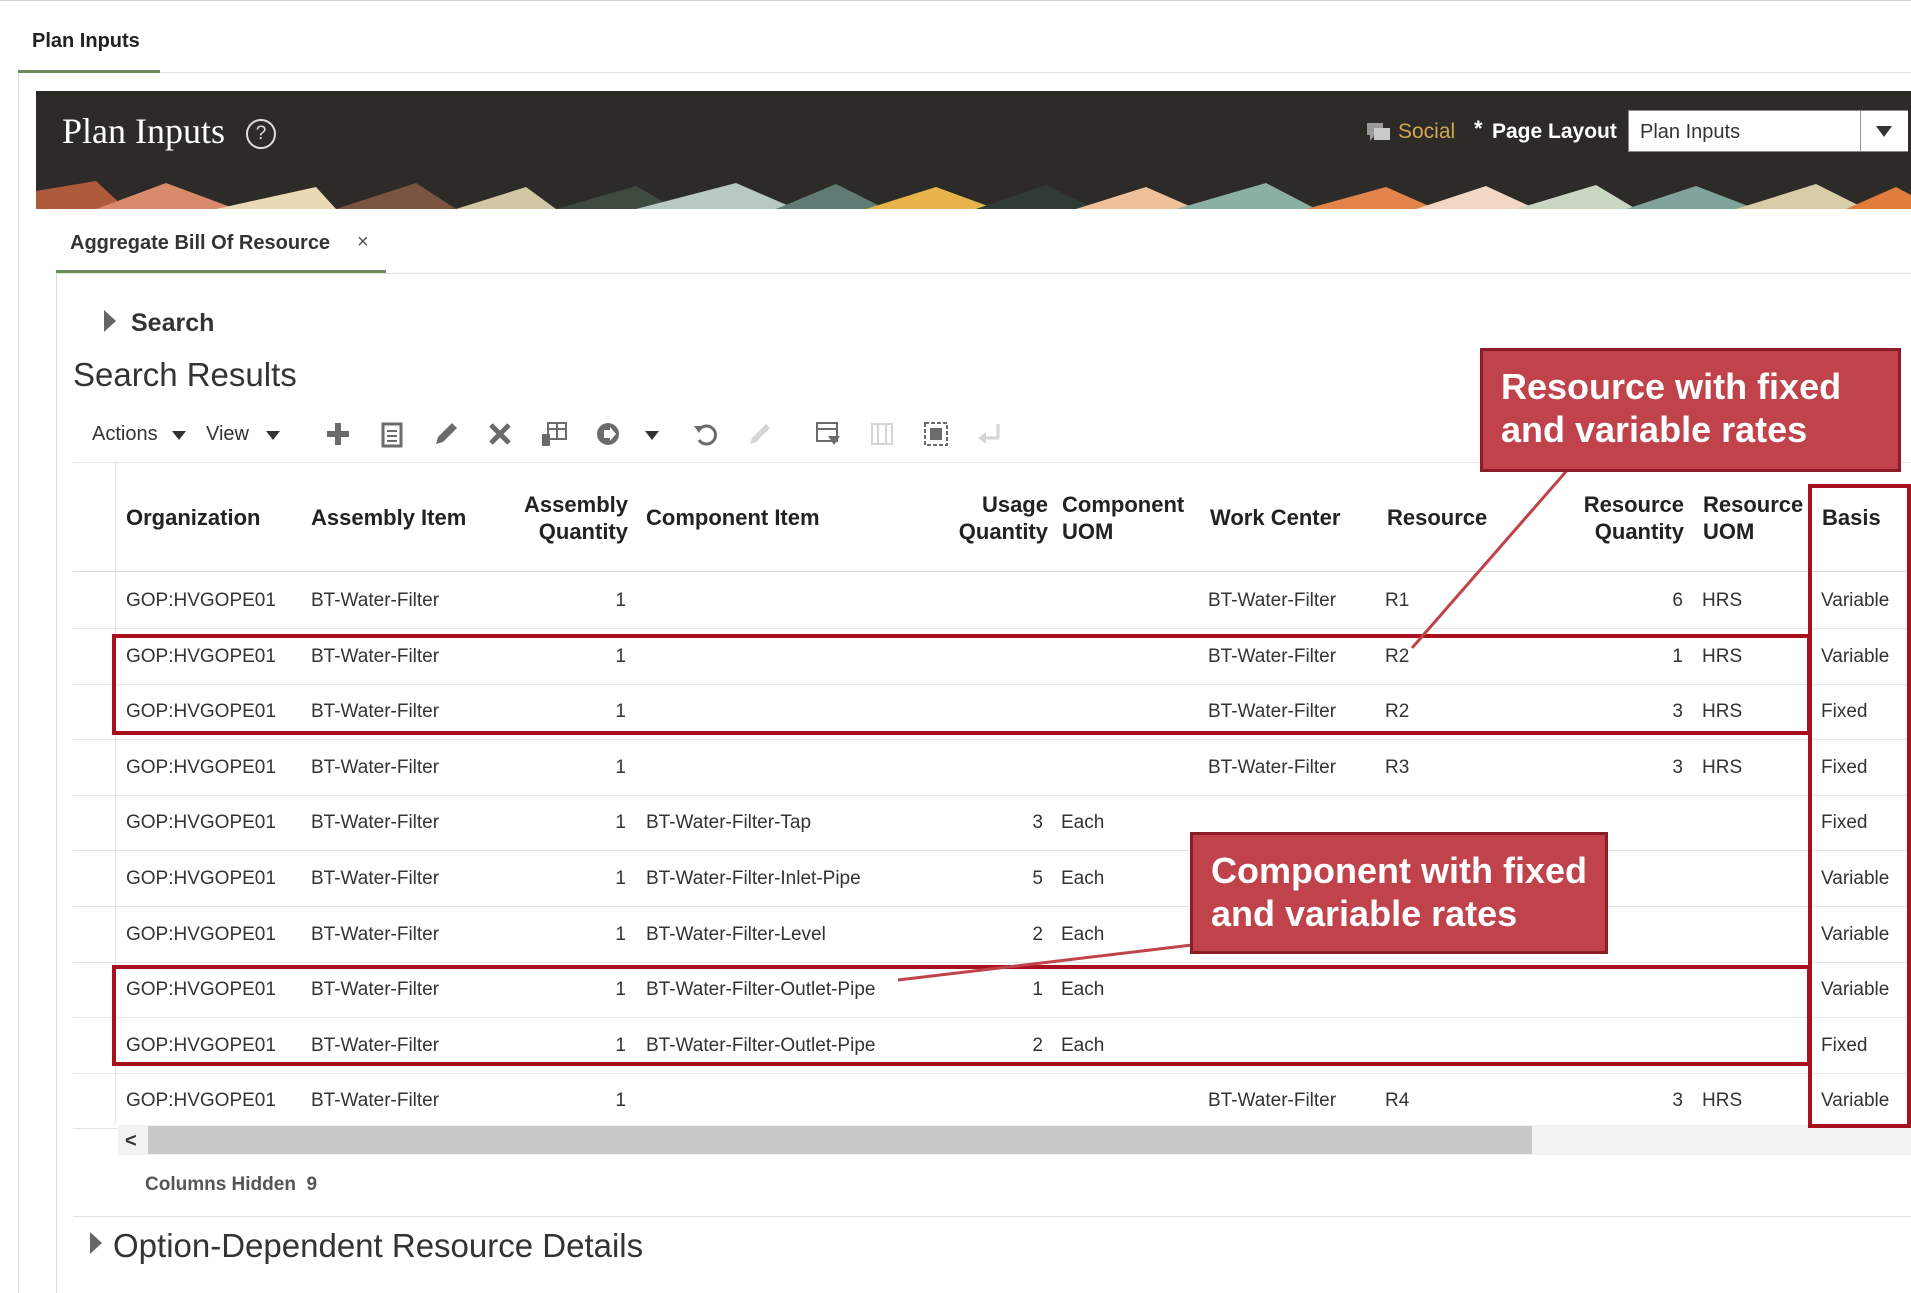 The height and width of the screenshot is (1293, 1911). Describe the element at coordinates (1690, 410) in the screenshot. I see `resource-callout: Resource with fixed and variable rates` at that location.